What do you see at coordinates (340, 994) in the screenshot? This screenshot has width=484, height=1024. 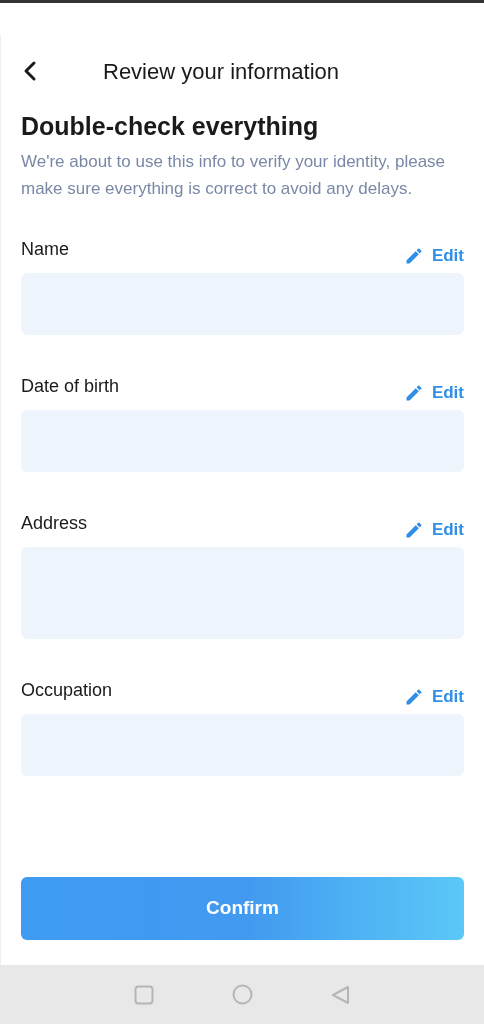 I see `back-nav-icon` at bounding box center [340, 994].